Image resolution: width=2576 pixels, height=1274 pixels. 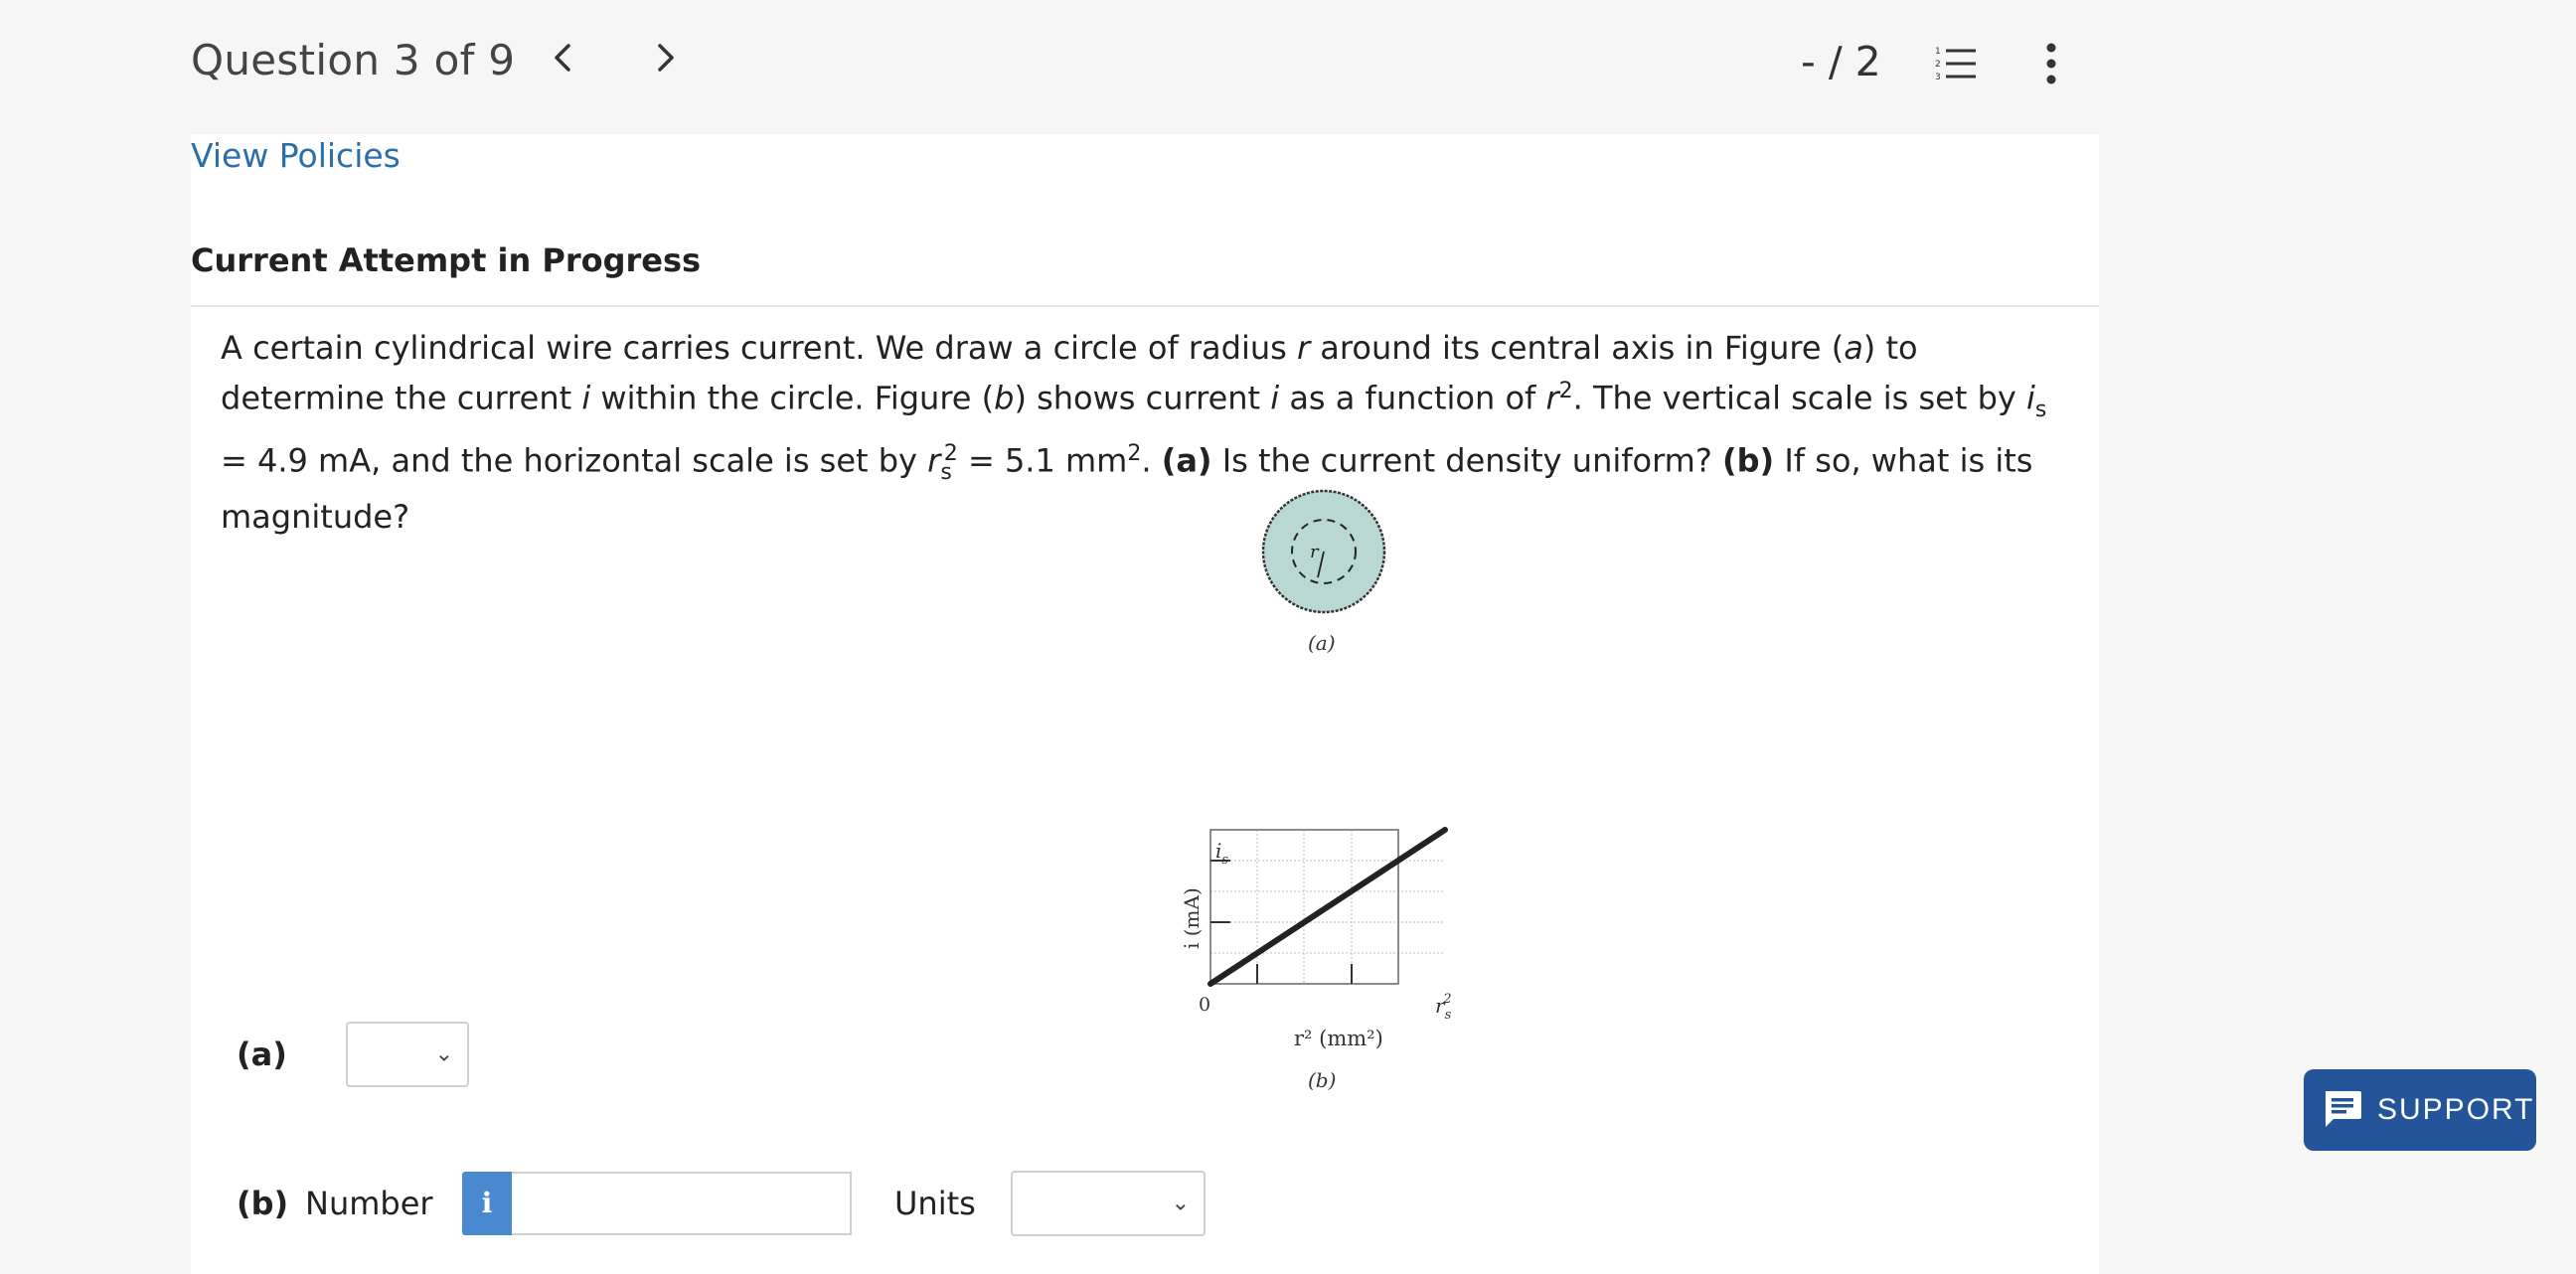 What do you see at coordinates (2456, 1109) in the screenshot?
I see `support-label: SUPPORT` at bounding box center [2456, 1109].